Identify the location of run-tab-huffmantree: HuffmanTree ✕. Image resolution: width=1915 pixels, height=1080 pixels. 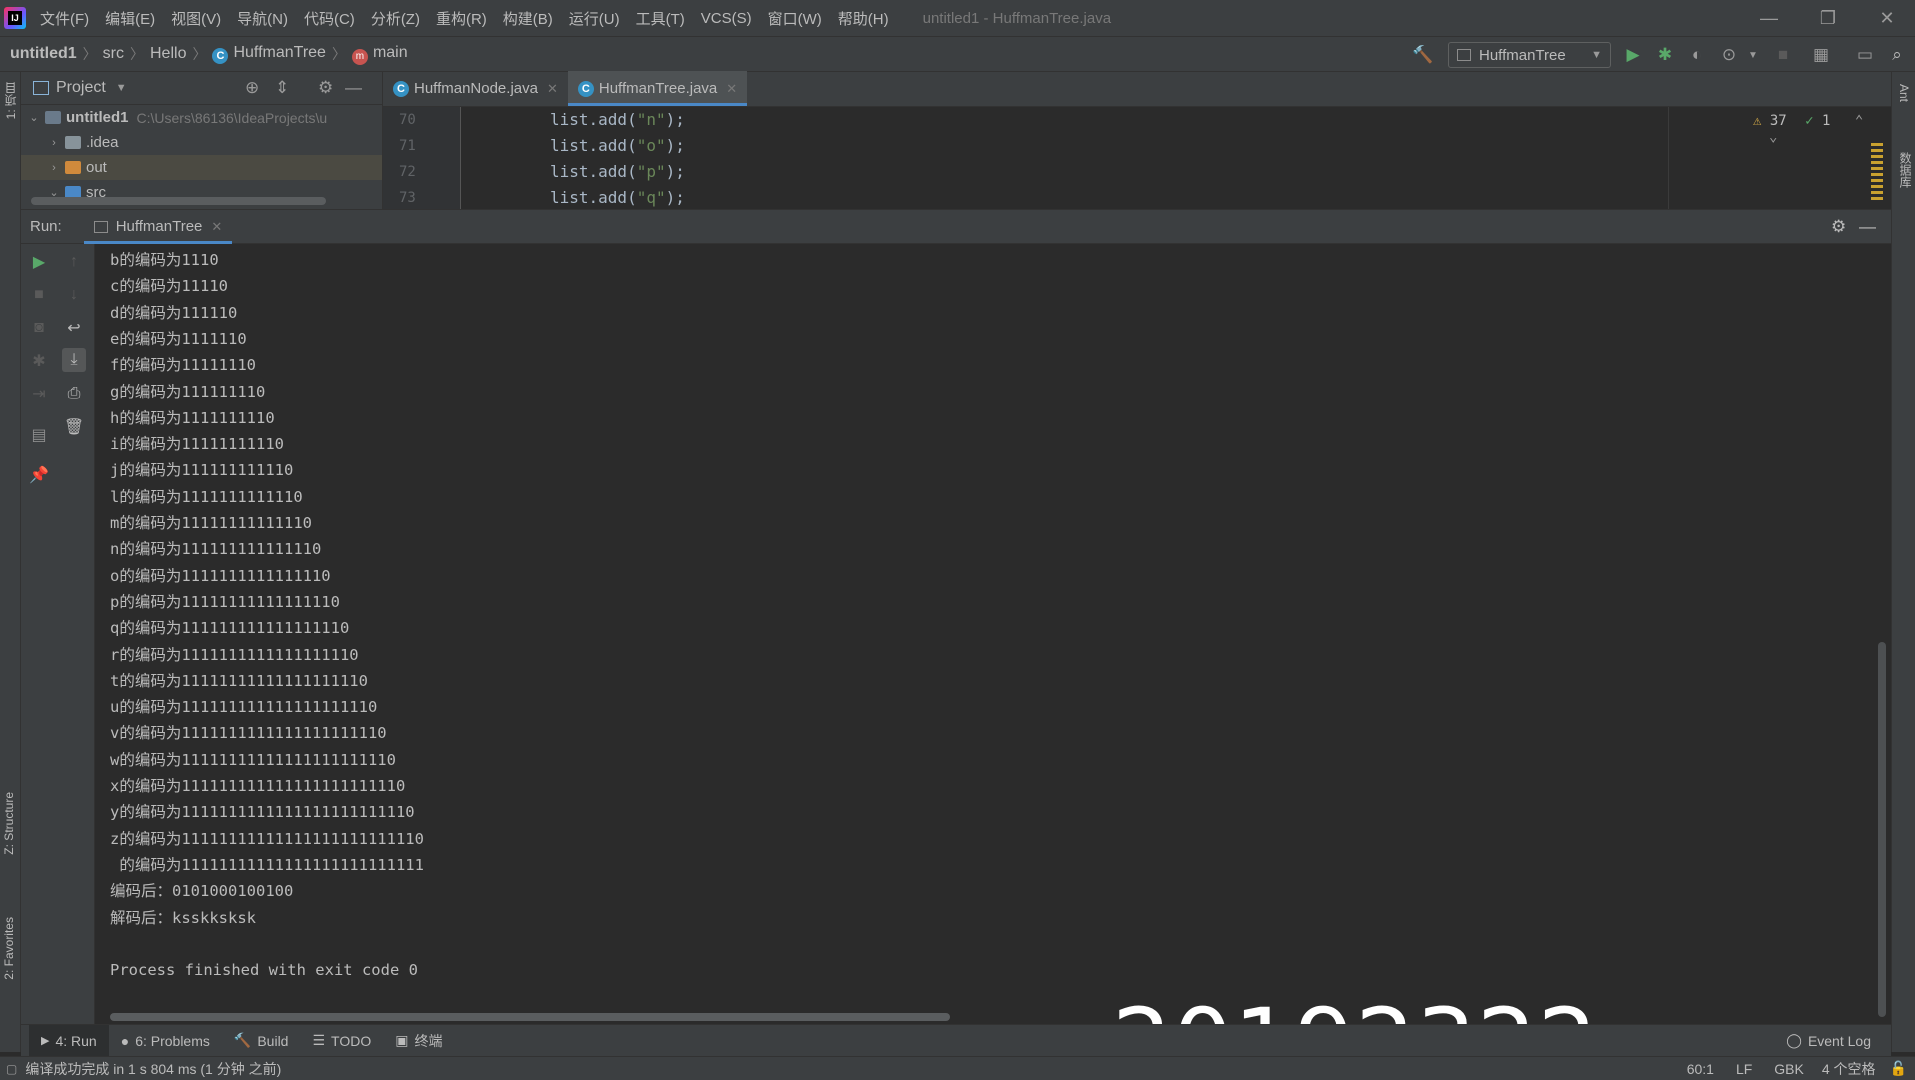
(158, 227).